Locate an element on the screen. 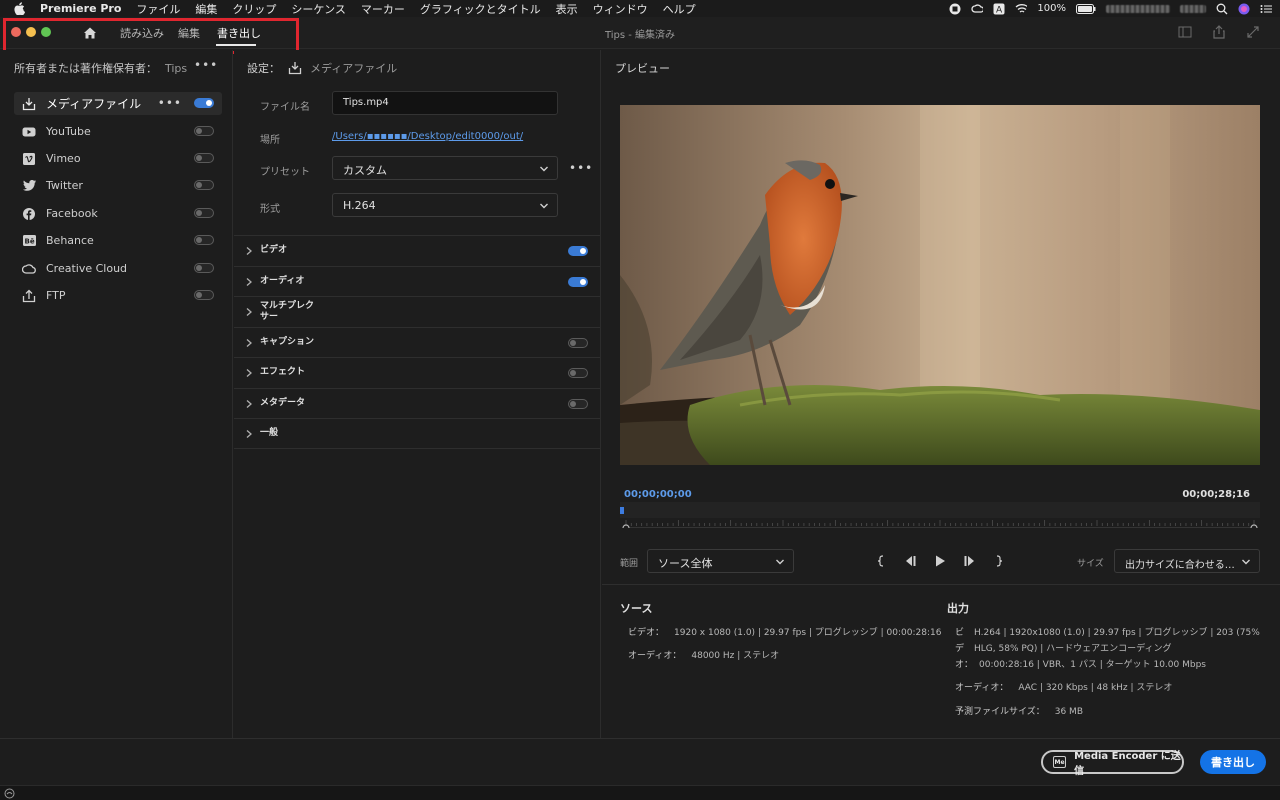  range-label: 範囲 is located at coordinates (629, 564).